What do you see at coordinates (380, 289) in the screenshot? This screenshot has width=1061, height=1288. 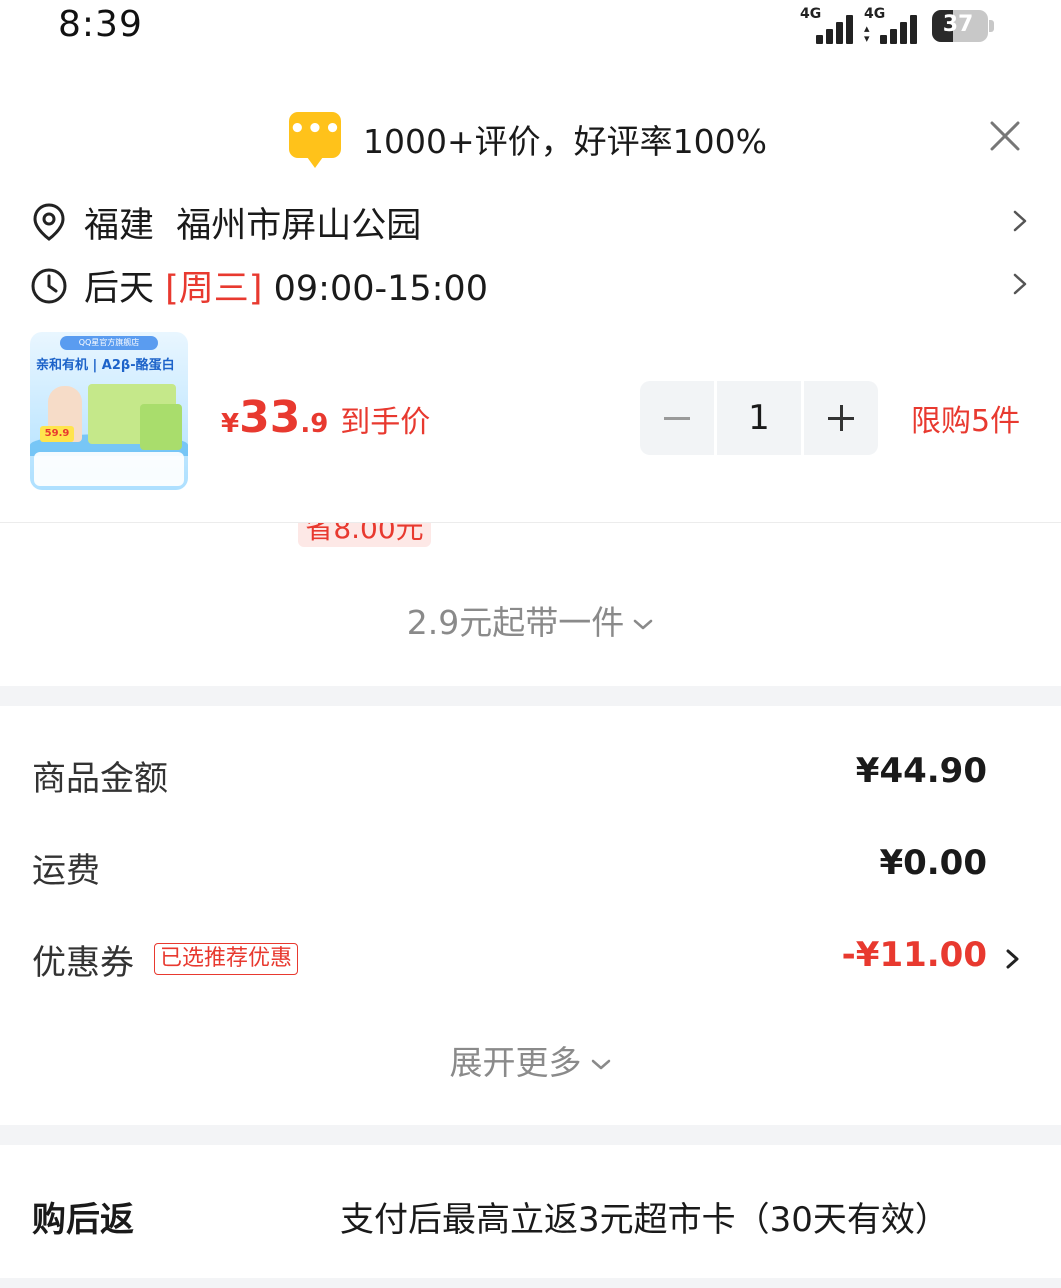 I see `delivery-time-range: 09:00-15:00` at bounding box center [380, 289].